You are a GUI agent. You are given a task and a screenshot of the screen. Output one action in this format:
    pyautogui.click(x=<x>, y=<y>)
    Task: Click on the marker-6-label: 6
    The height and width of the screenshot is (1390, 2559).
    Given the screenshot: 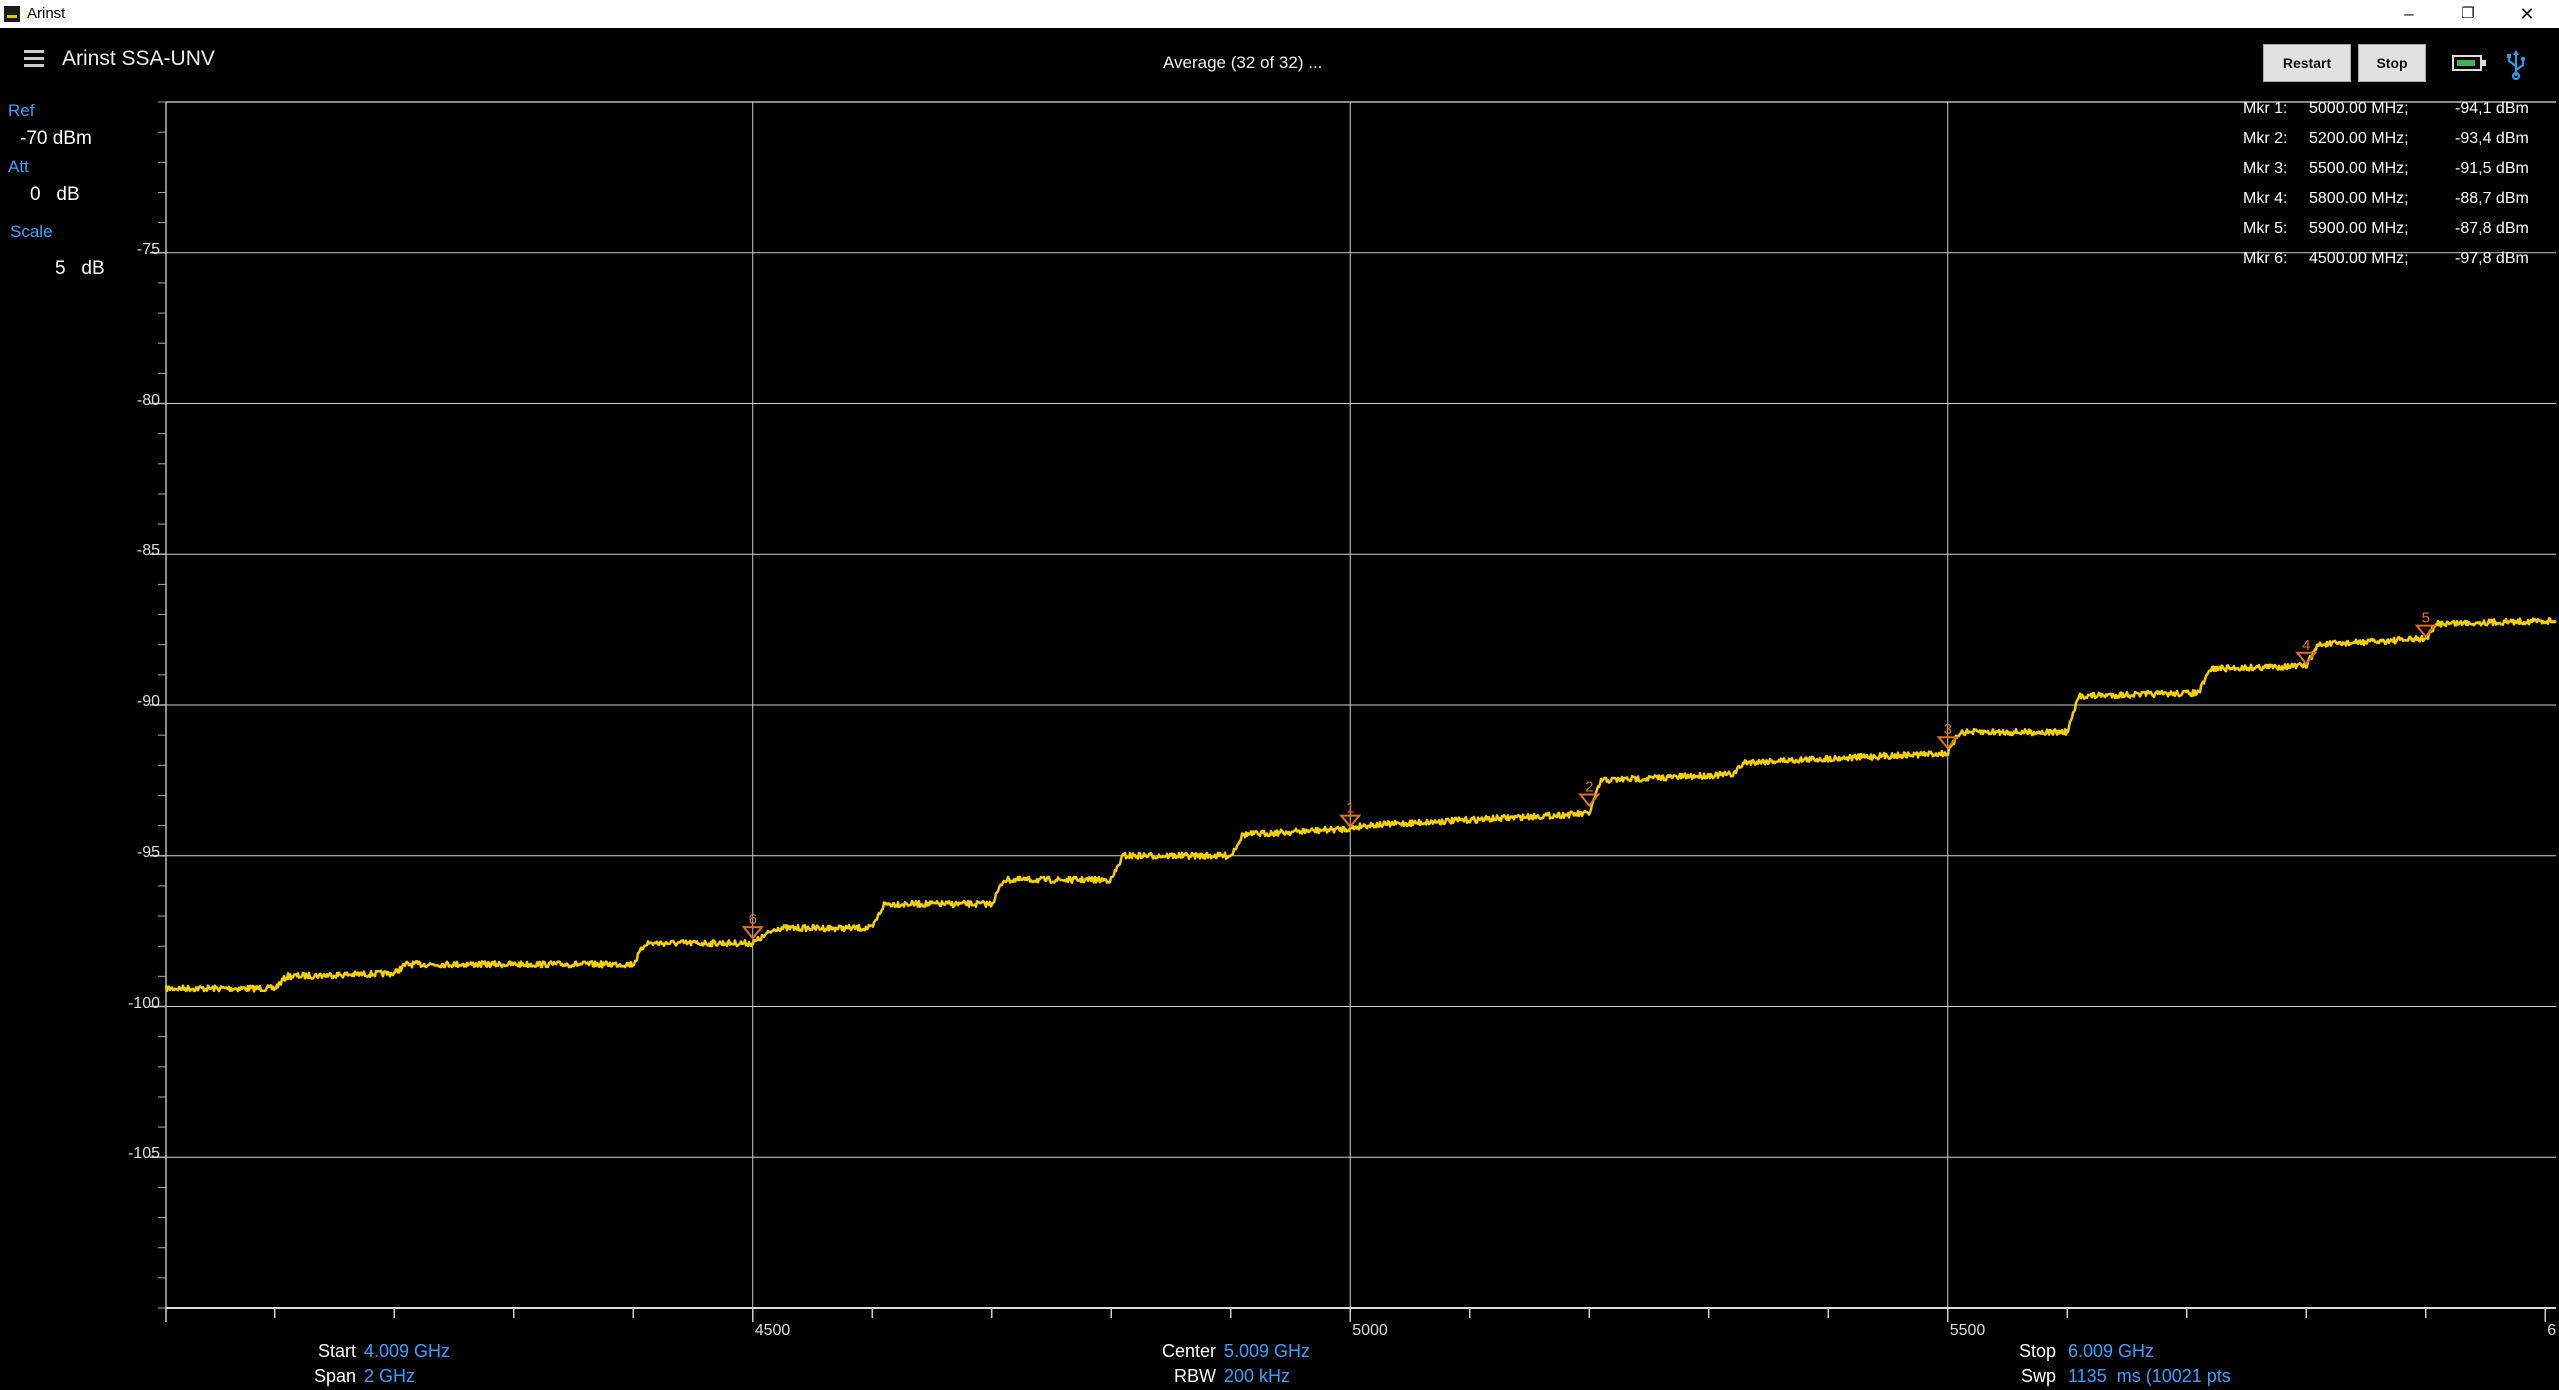 What is the action you would take?
    pyautogui.click(x=753, y=919)
    